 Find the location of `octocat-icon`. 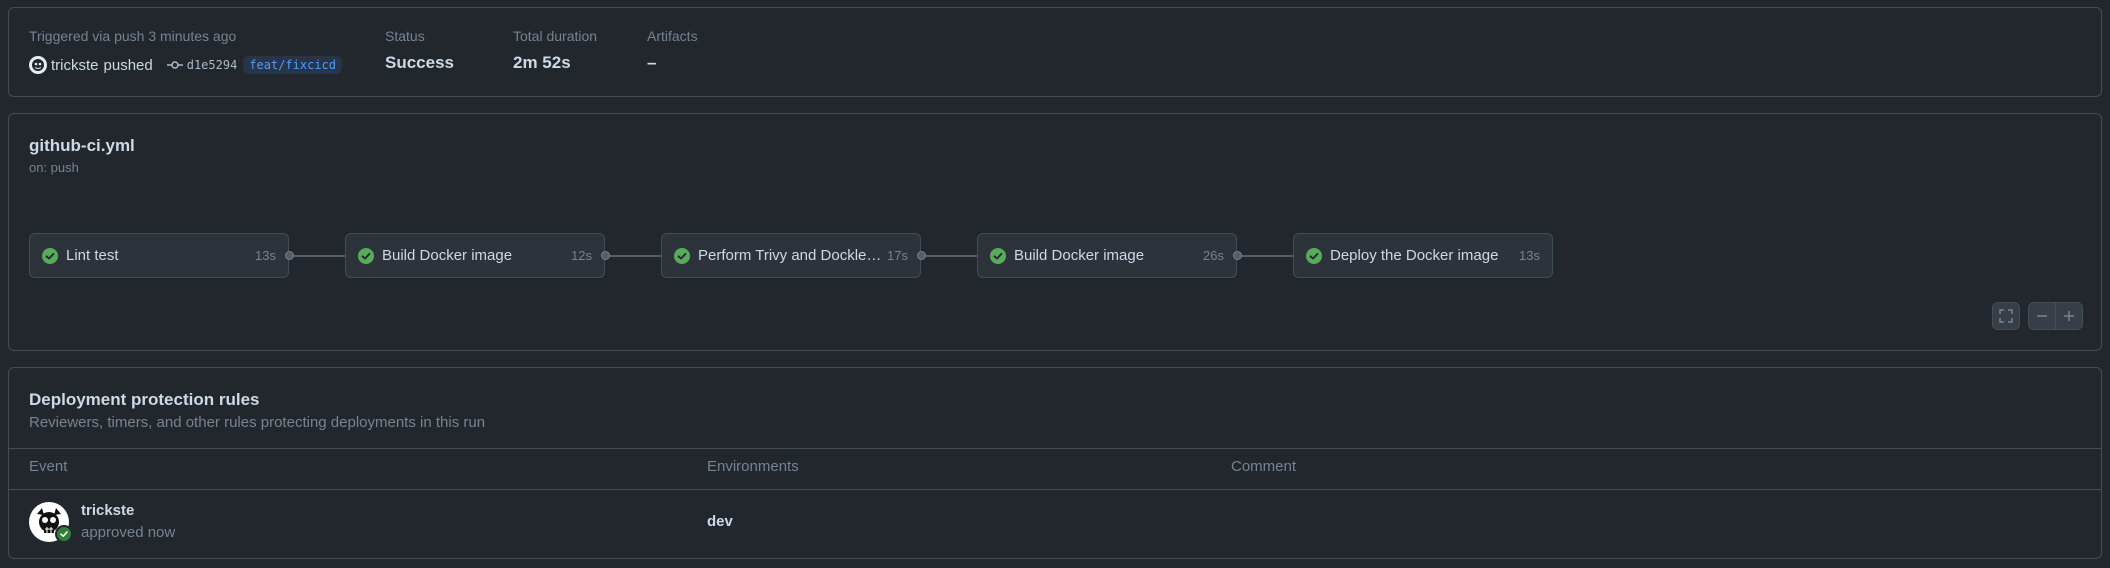

octocat-icon is located at coordinates (38, 65).